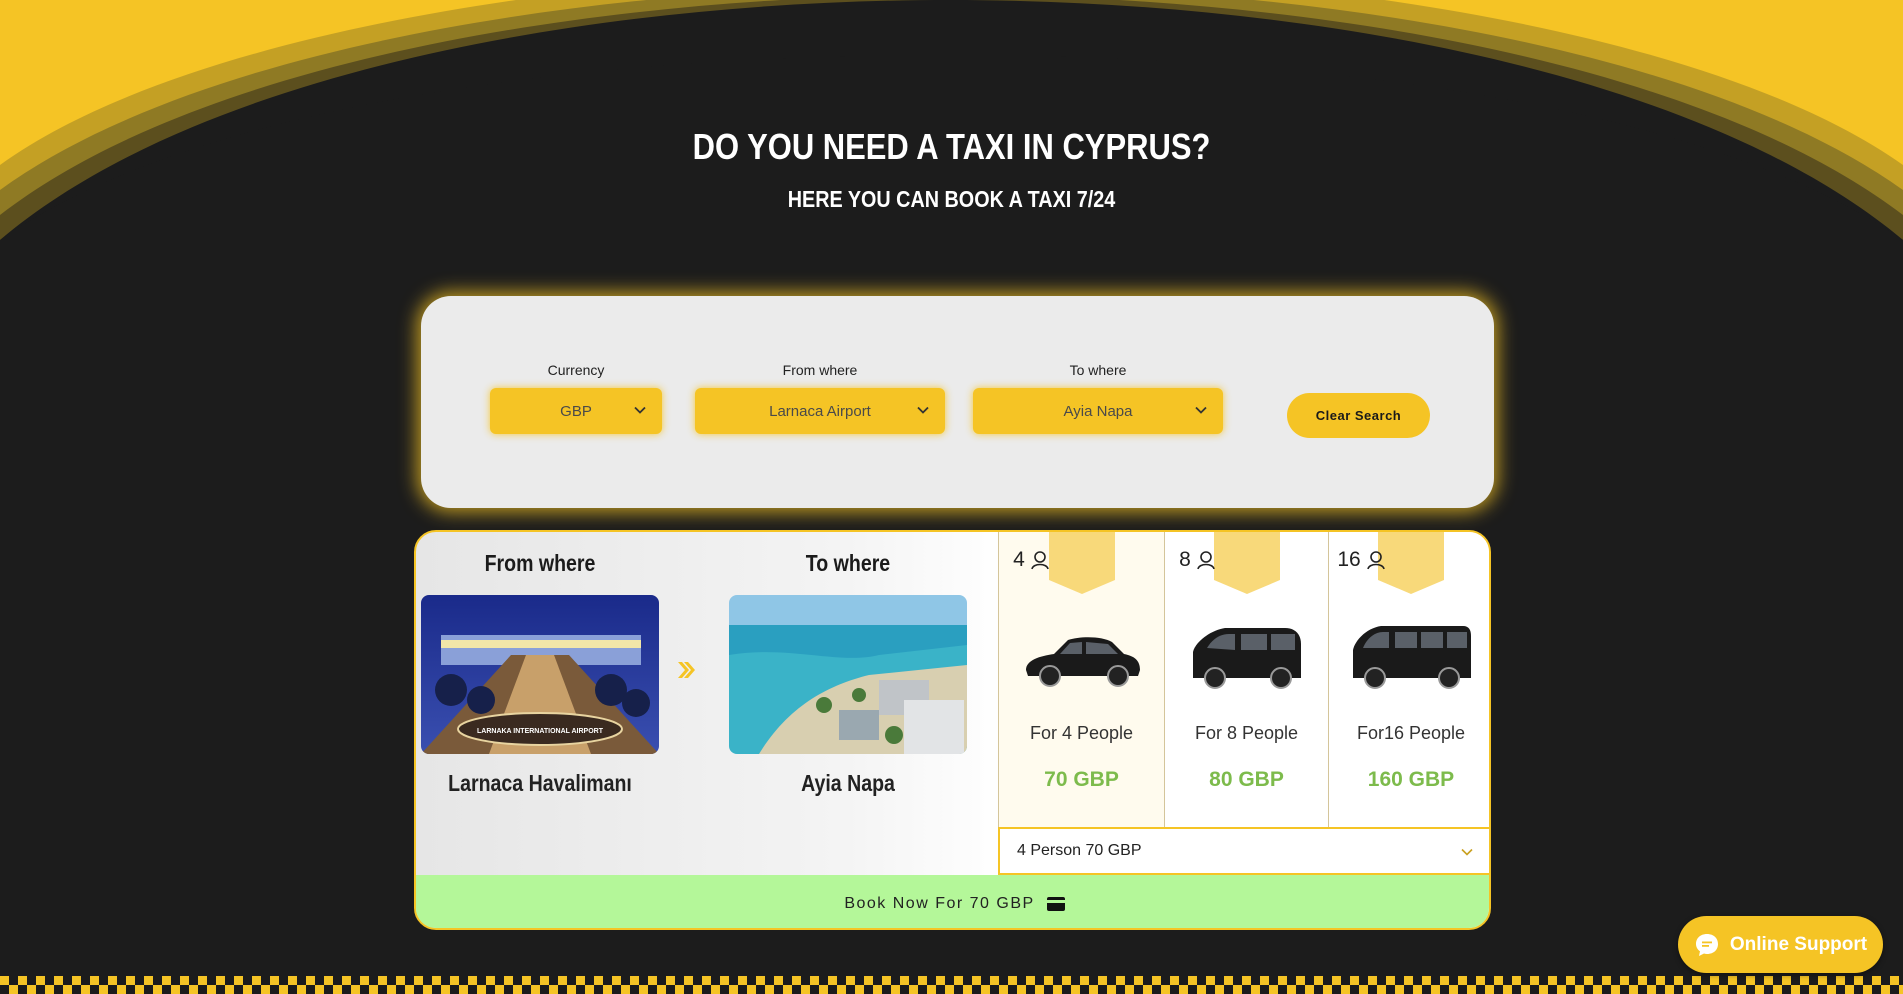  I want to click on vehicle-option-4: 4 For 4 People 70 GBP, so click(1081, 679).